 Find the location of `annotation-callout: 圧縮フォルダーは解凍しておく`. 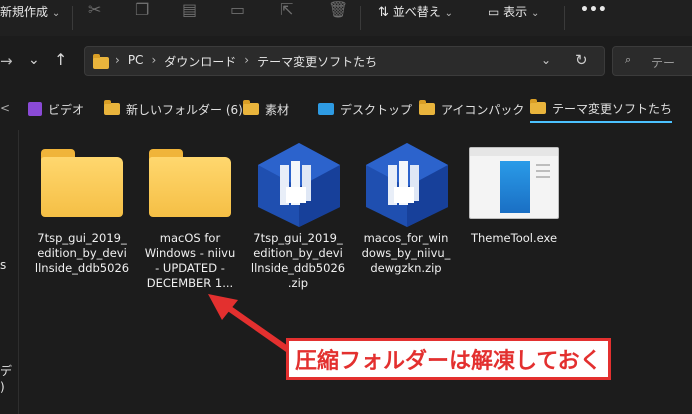

annotation-callout: 圧縮フォルダーは解凍しておく is located at coordinates (448, 359).